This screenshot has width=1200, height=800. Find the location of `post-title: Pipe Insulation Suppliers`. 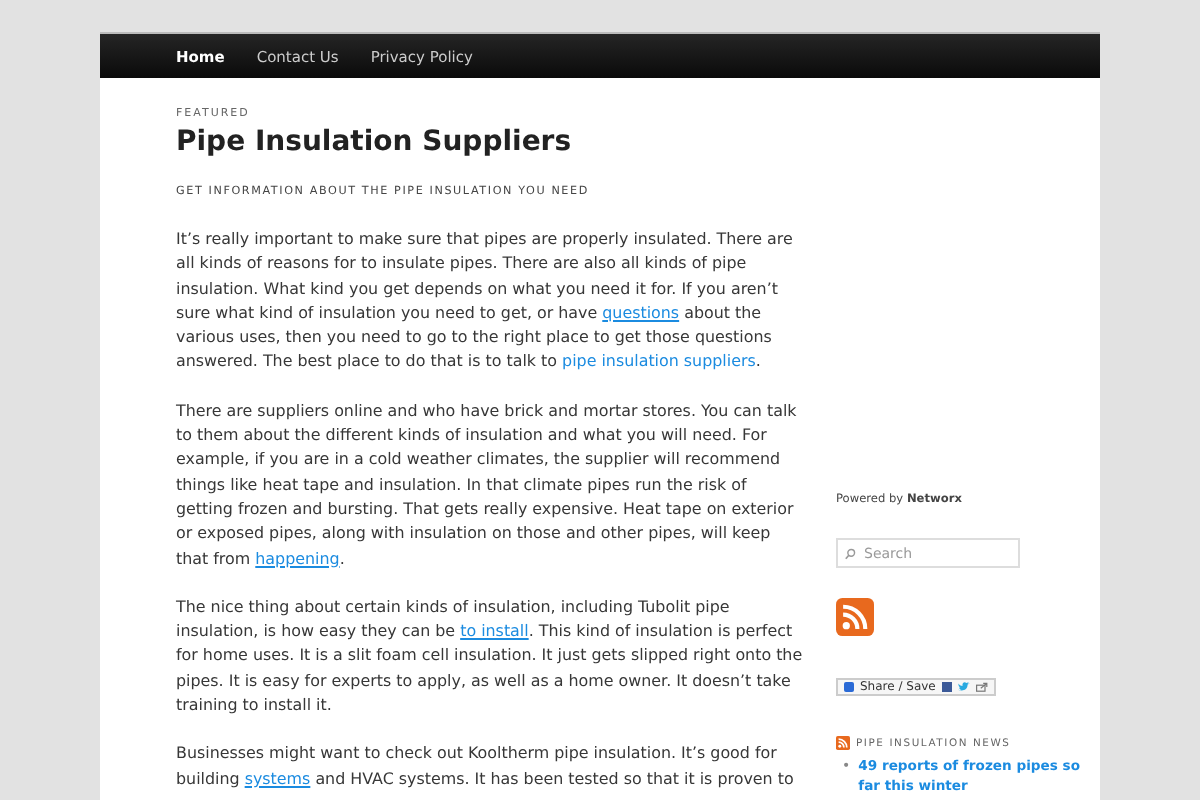

post-title: Pipe Insulation Suppliers is located at coordinates (375, 142).